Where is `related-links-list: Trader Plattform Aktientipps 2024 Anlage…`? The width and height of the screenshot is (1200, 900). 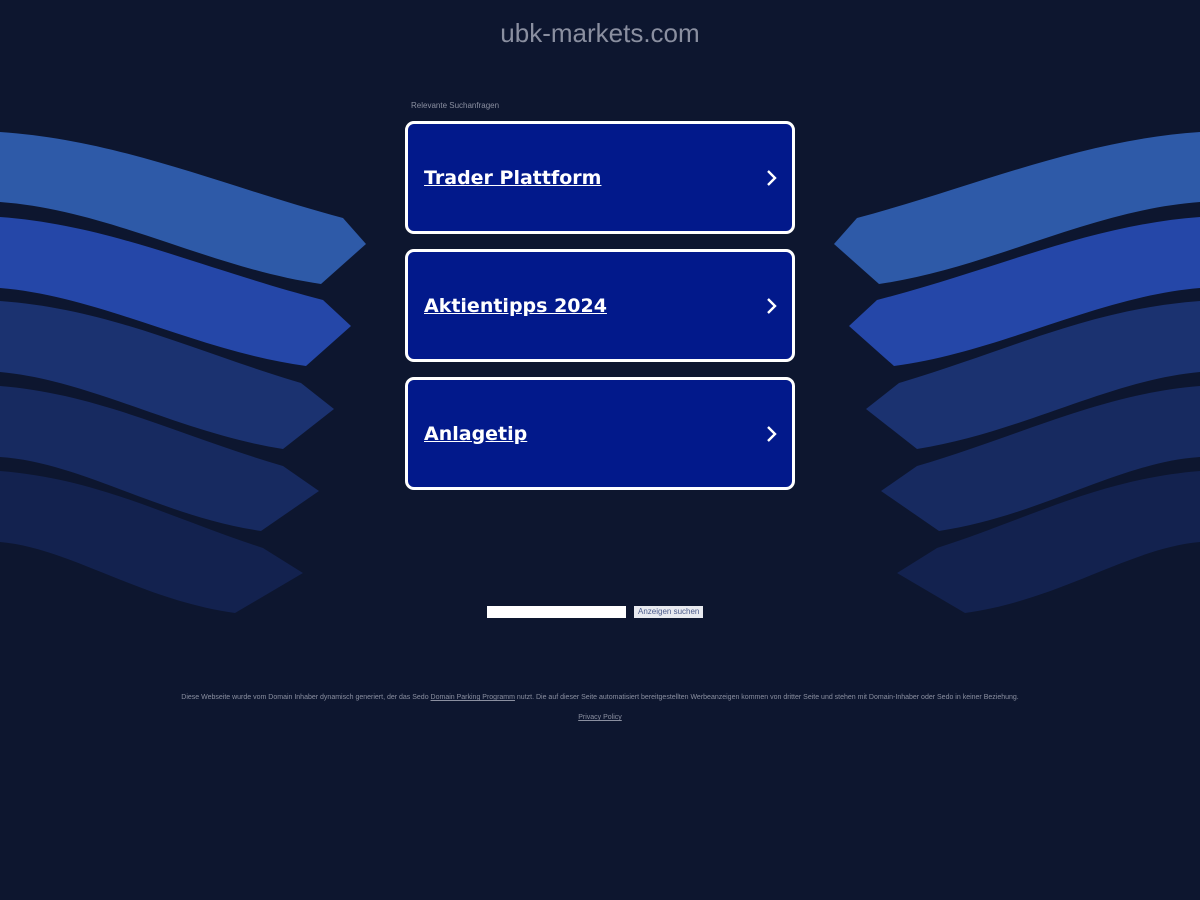
related-links-list: Trader Plattform Aktientipps 2024 Anlage… is located at coordinates (600, 313).